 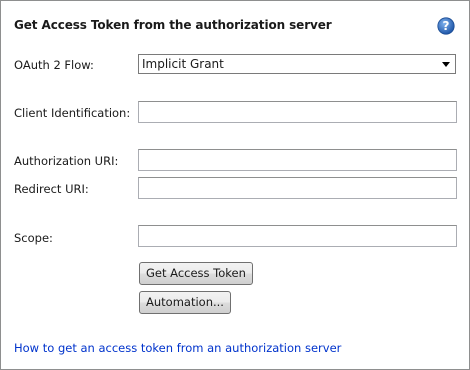 What do you see at coordinates (54, 65) in the screenshot?
I see `oauth-flow-label: OAuth 2 Flow:` at bounding box center [54, 65].